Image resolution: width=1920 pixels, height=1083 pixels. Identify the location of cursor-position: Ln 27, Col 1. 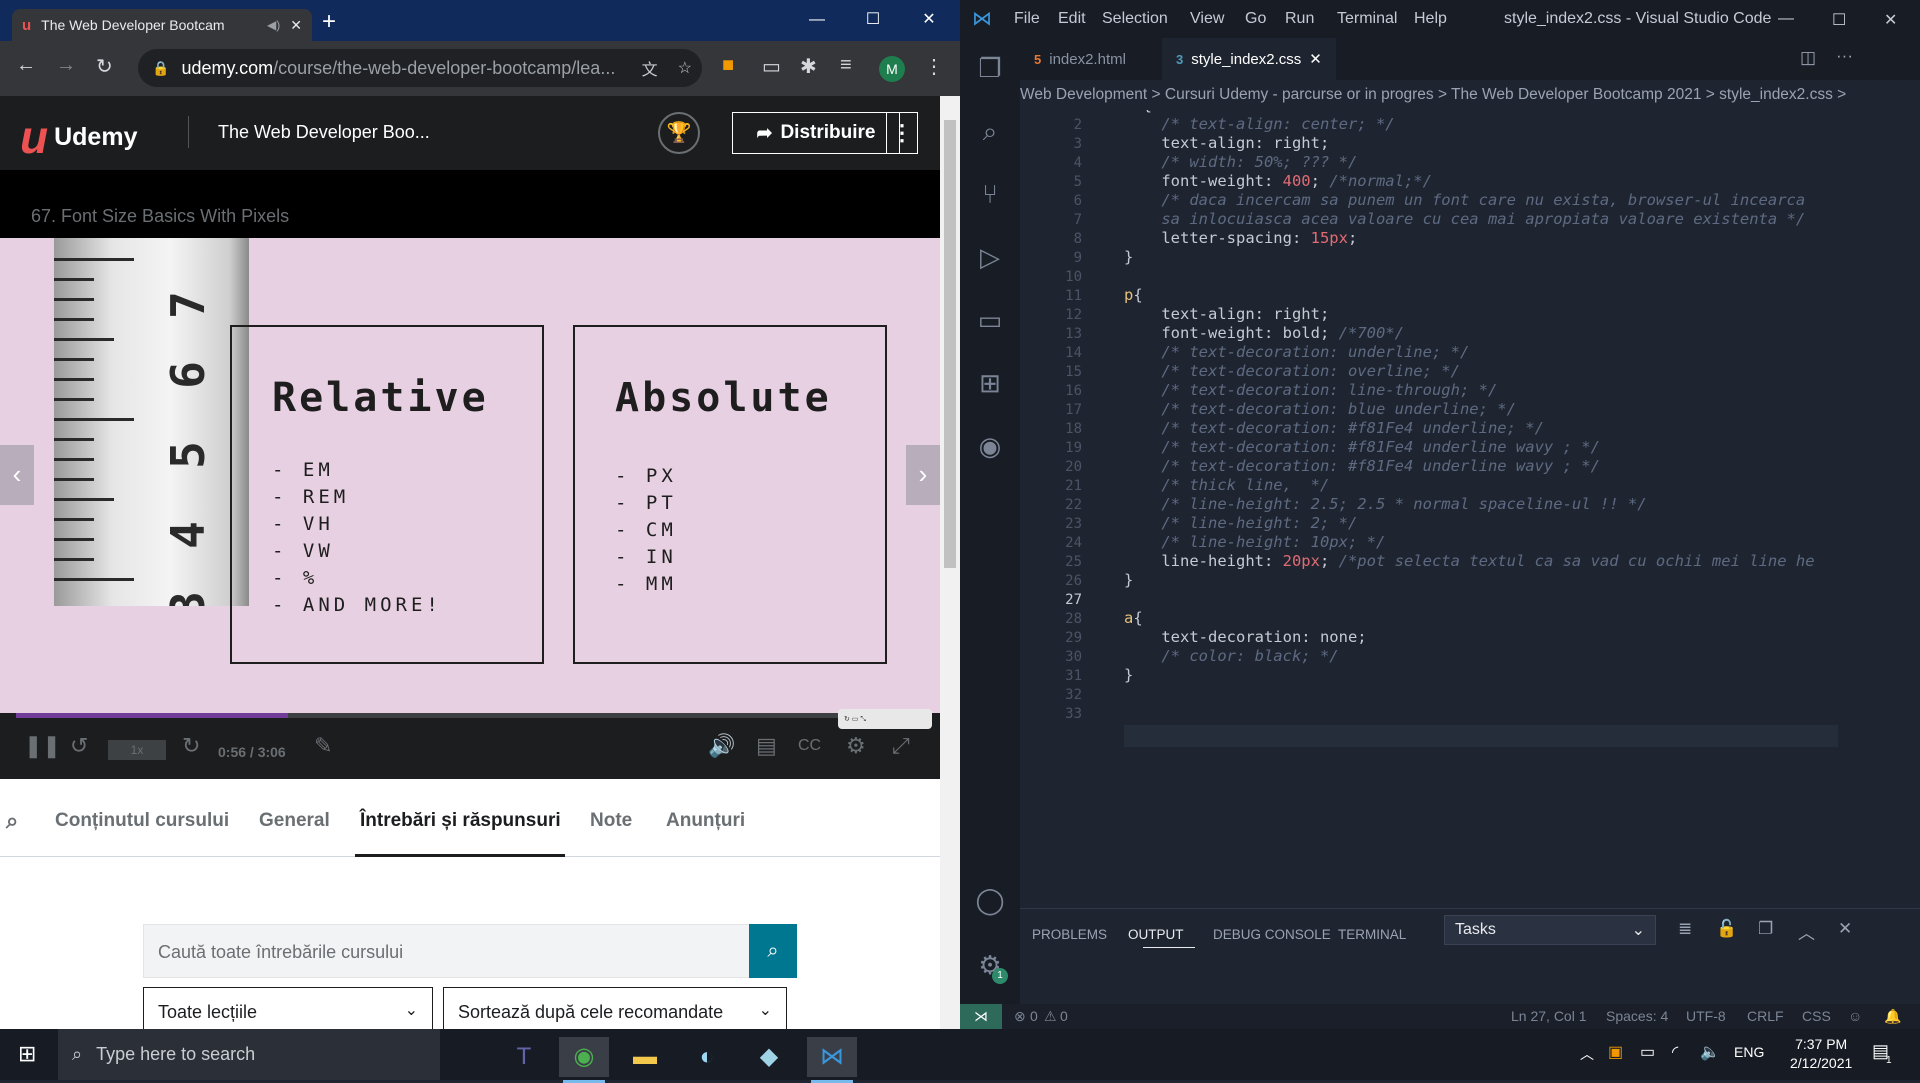
(1549, 1016).